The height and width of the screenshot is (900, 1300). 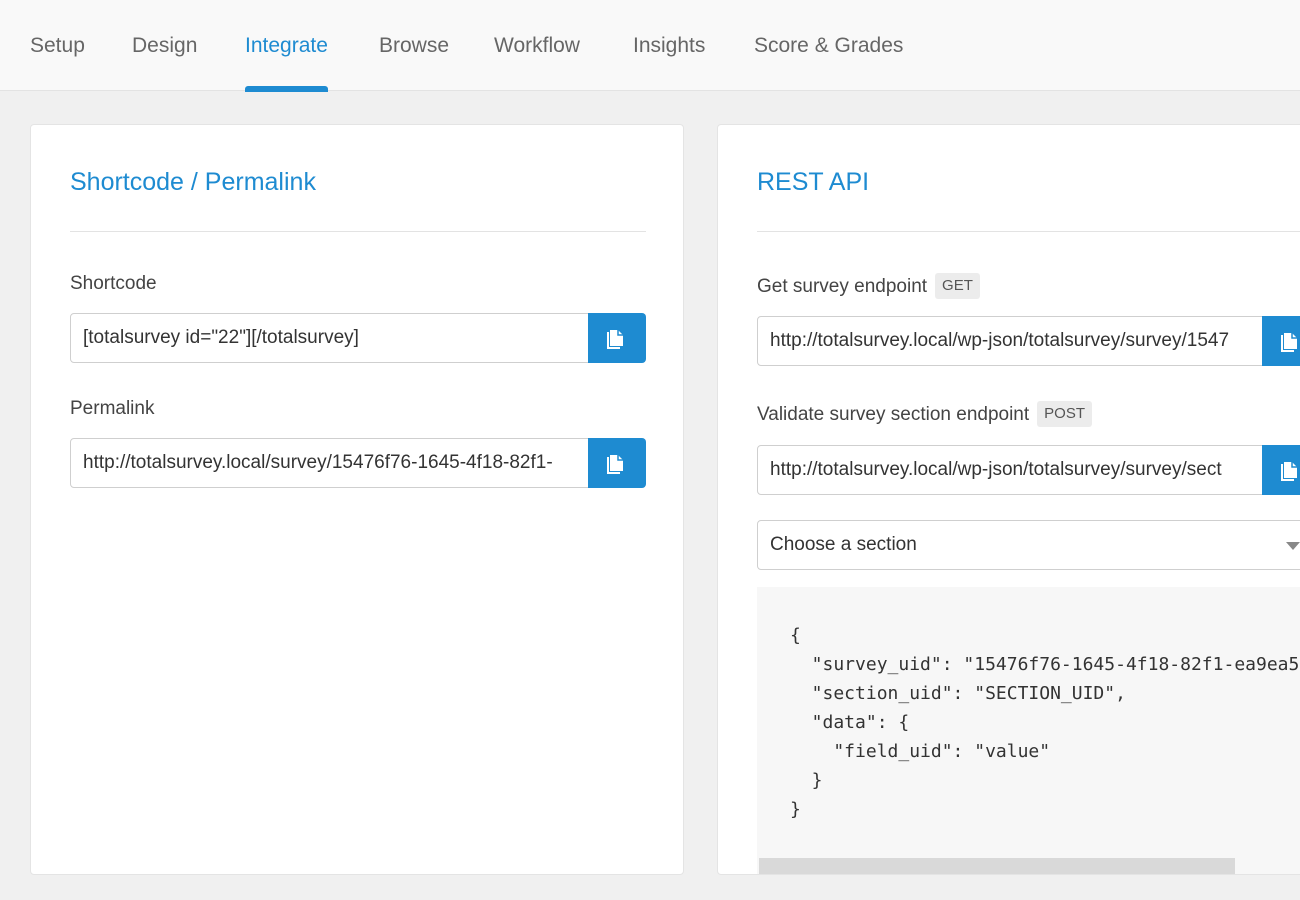 What do you see at coordinates (113, 283) in the screenshot?
I see `shortcode-label: Shortcode` at bounding box center [113, 283].